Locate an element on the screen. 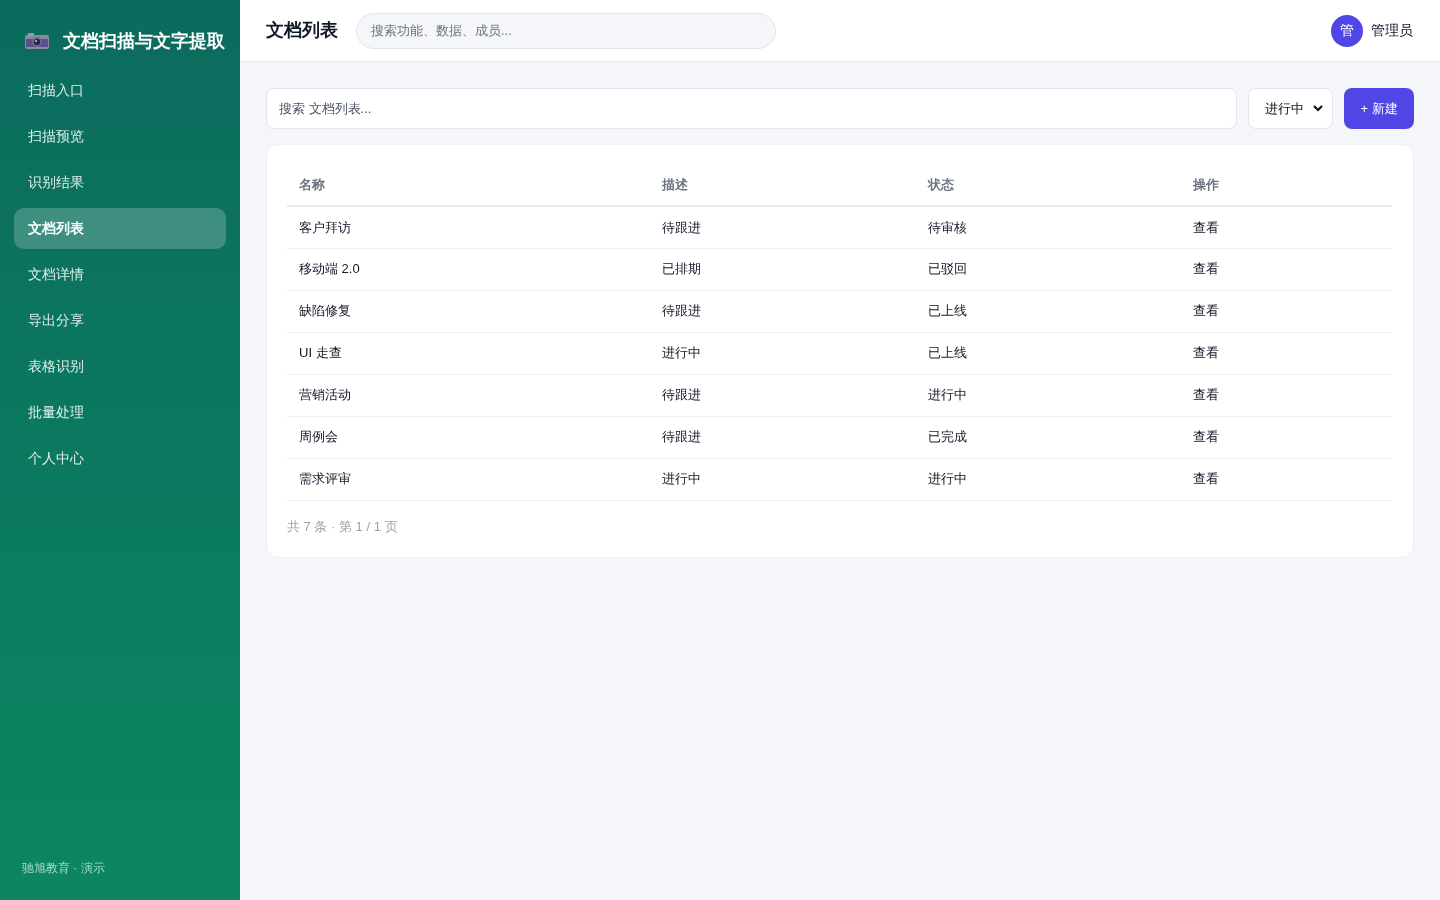  table-cell: 缺陷修复 is located at coordinates (325, 311).